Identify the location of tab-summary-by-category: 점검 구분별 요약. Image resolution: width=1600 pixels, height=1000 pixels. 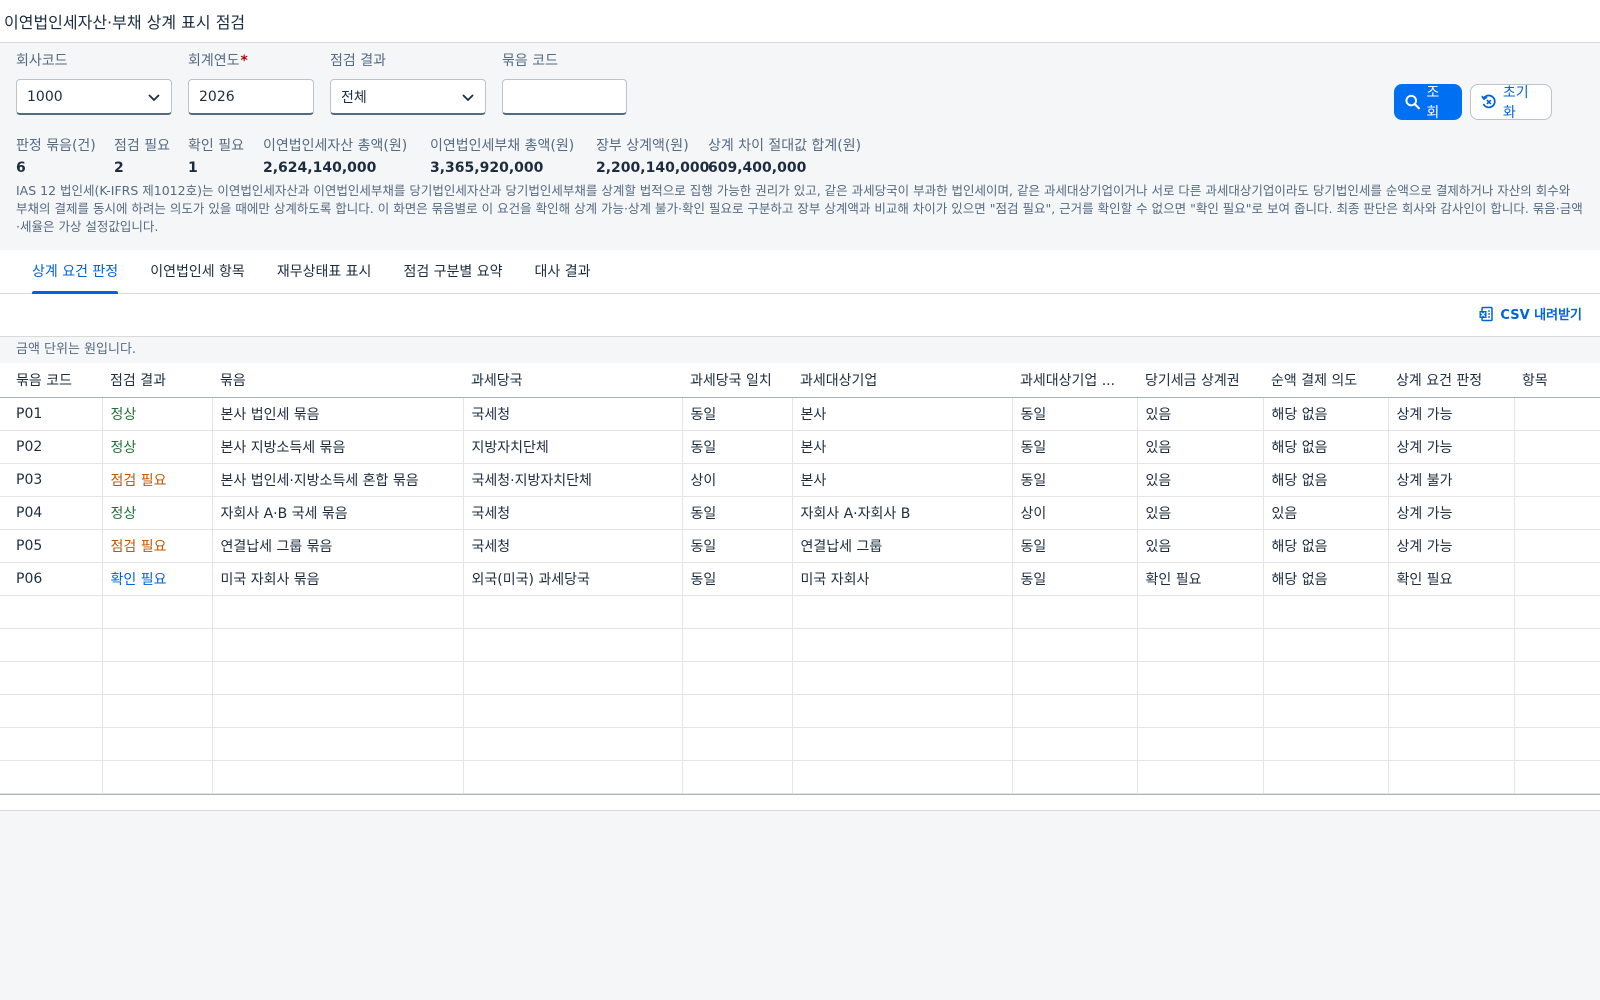
(452, 272).